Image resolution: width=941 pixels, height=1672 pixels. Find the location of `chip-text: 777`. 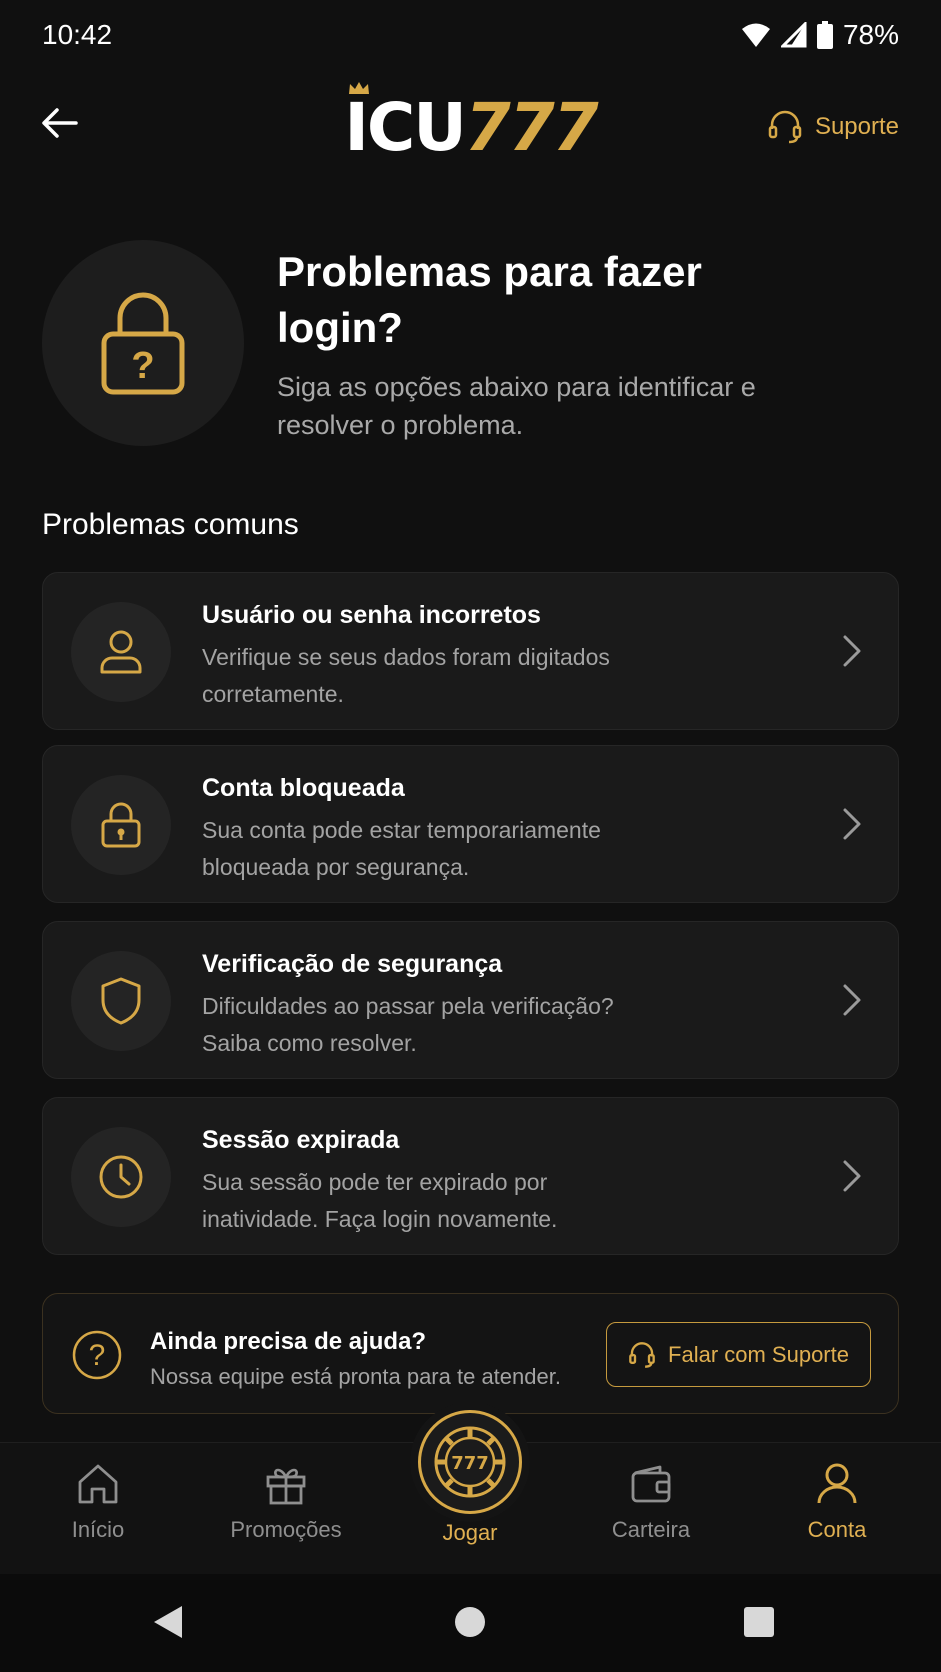

chip-text: 777 is located at coordinates (470, 1463).